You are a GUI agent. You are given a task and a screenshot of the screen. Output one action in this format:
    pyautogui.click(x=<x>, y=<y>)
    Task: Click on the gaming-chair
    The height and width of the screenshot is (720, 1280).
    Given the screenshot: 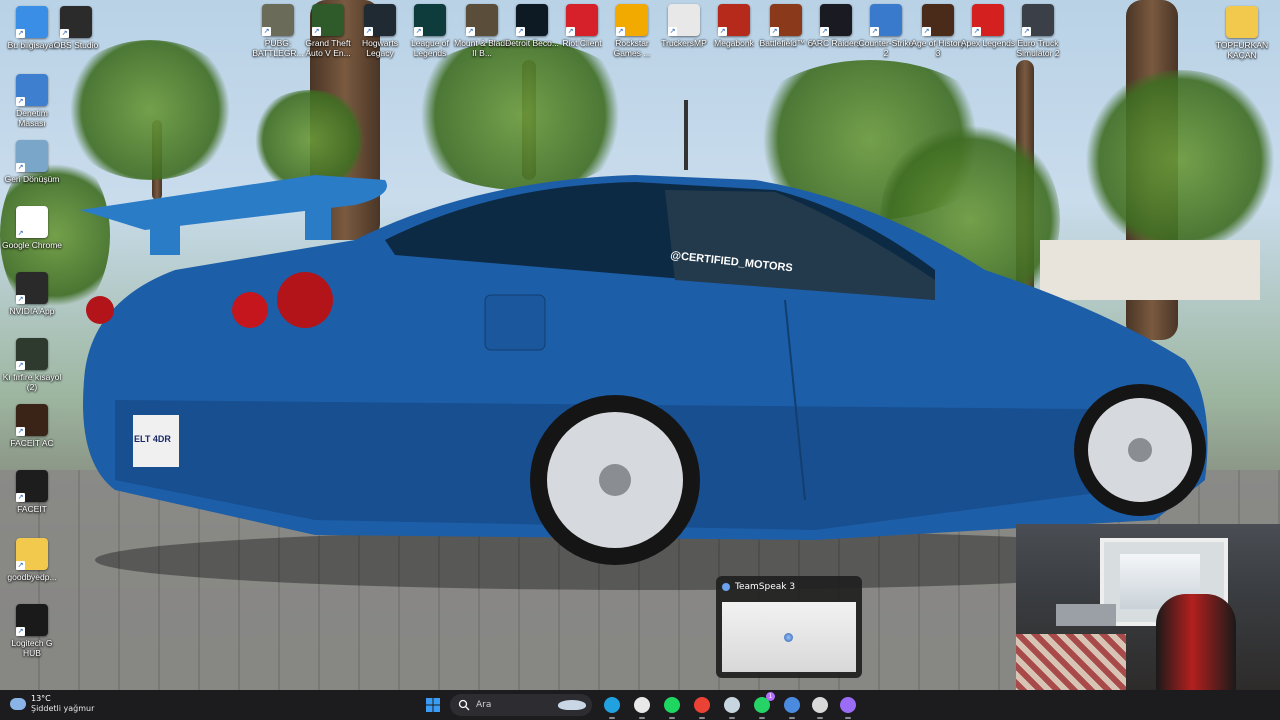 What is the action you would take?
    pyautogui.click(x=1196, y=643)
    